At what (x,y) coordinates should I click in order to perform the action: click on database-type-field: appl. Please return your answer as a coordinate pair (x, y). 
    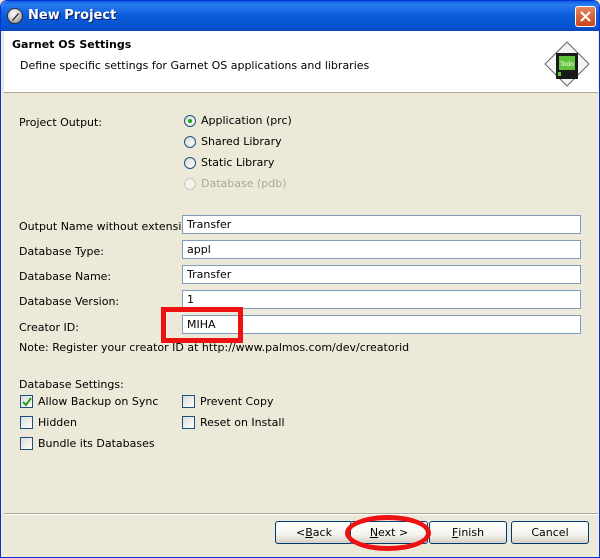
    Looking at the image, I should click on (381, 249).